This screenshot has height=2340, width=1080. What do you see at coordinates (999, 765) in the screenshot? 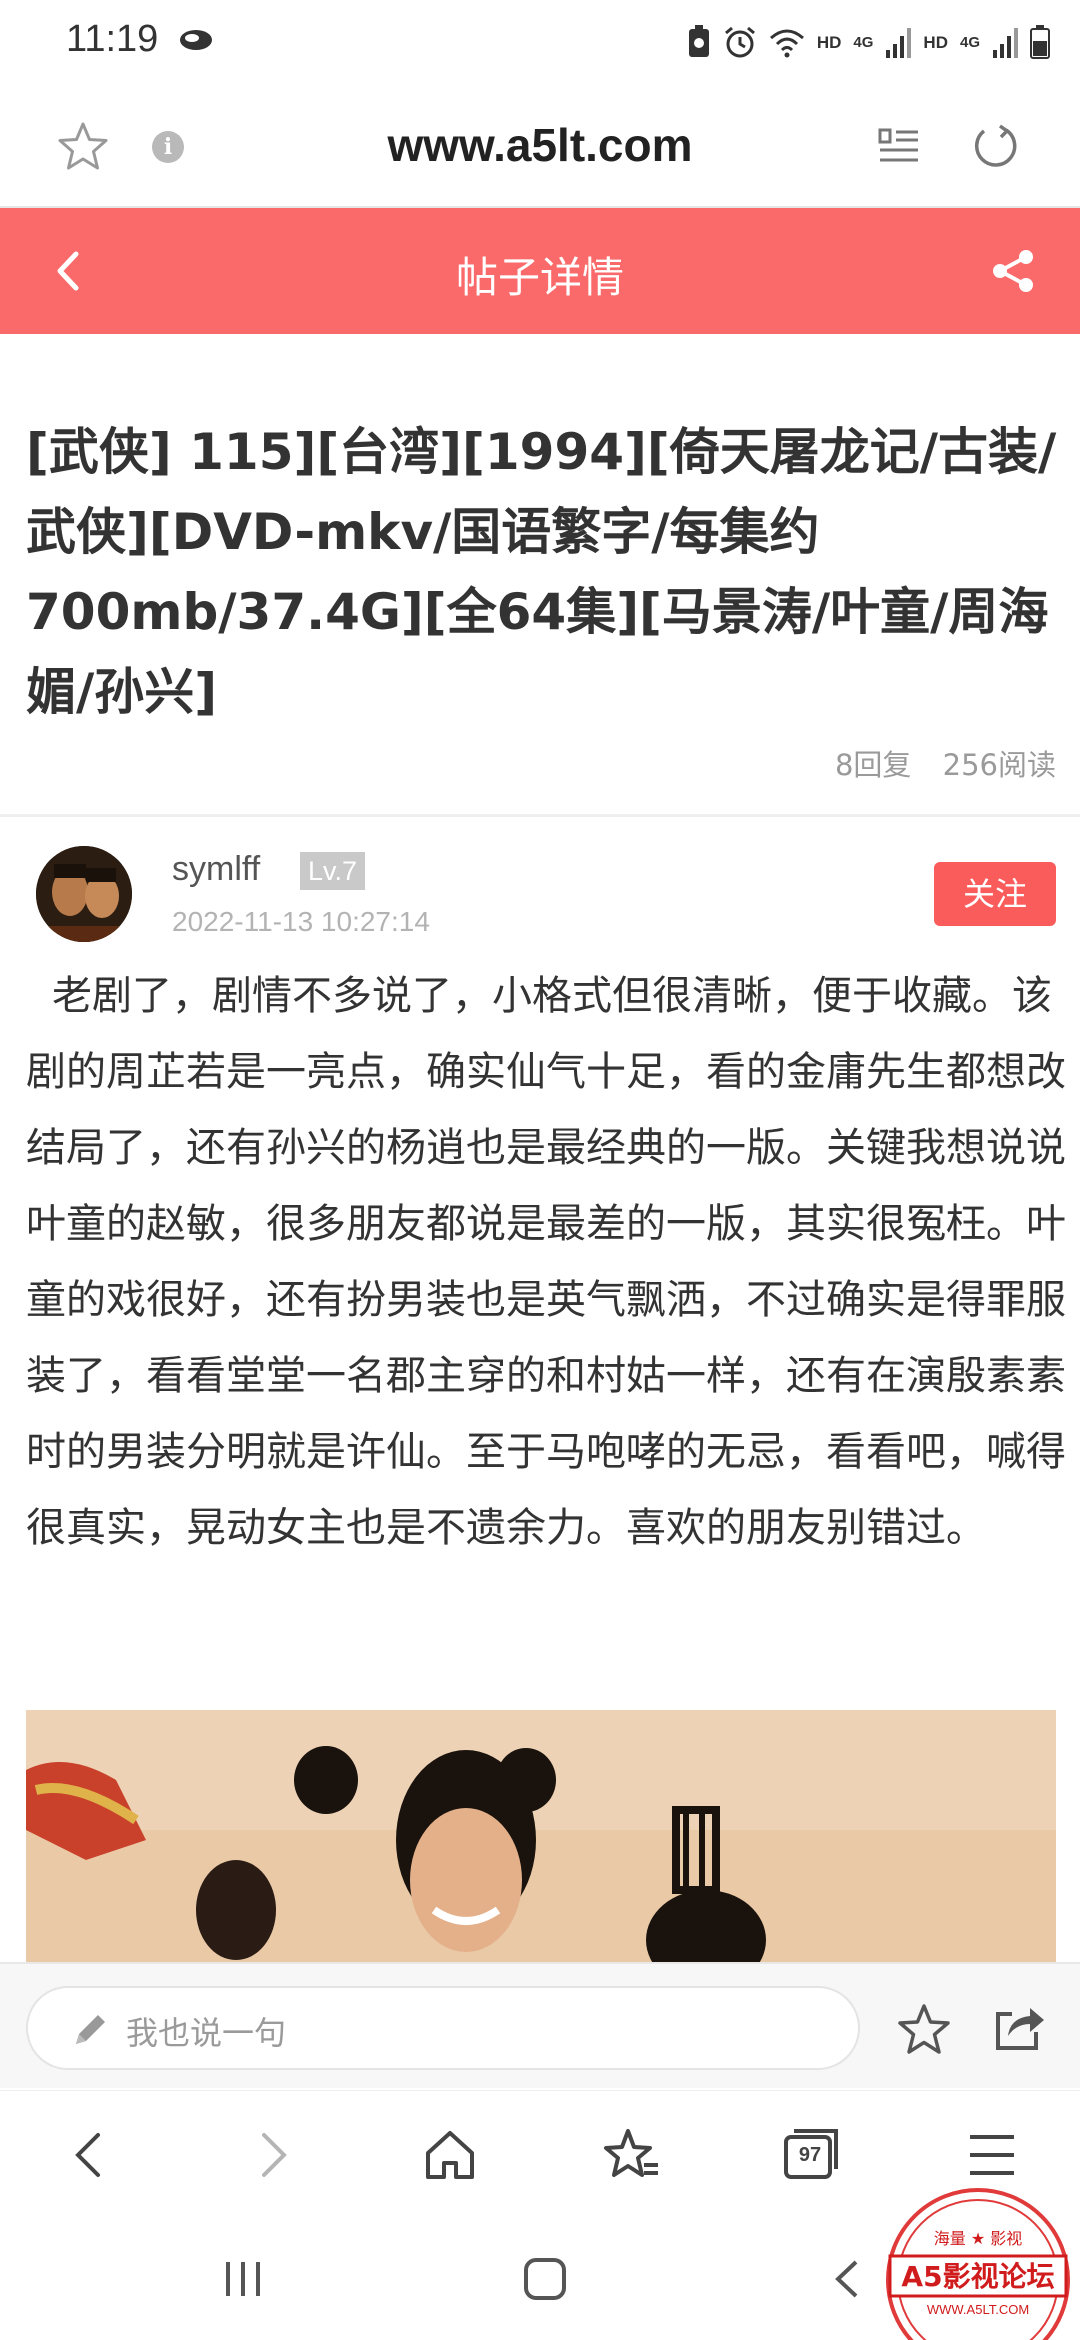
I see `view-count: 256阅读` at bounding box center [999, 765].